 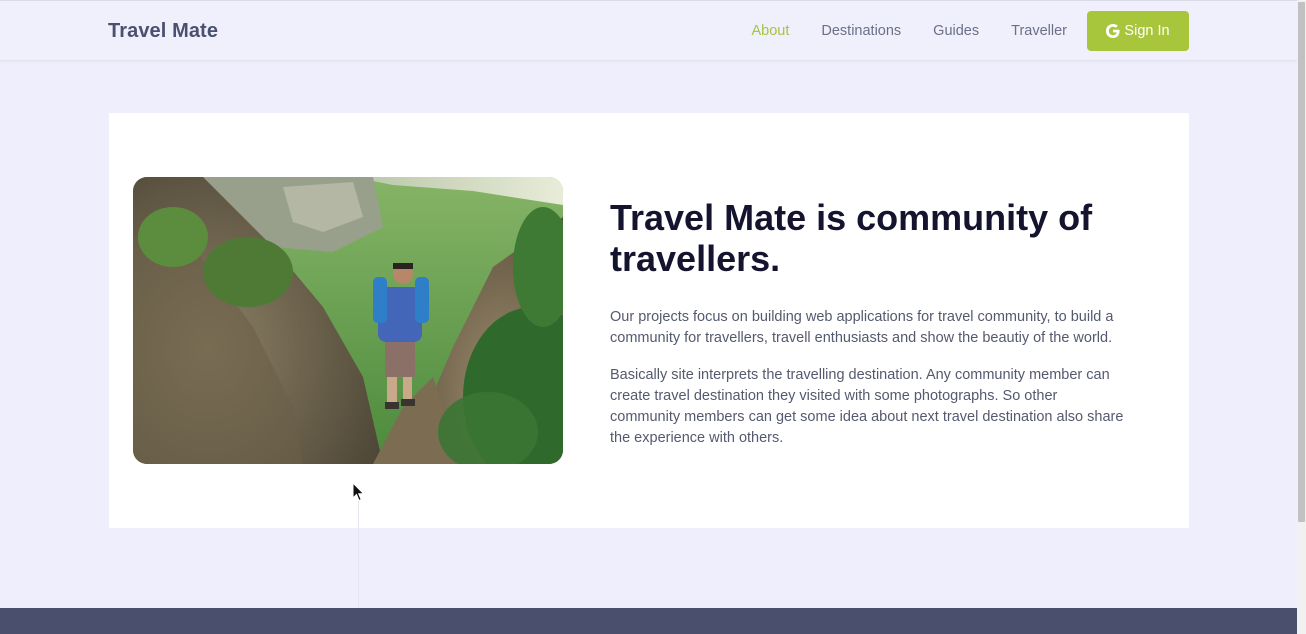 What do you see at coordinates (770, 31) in the screenshot?
I see `nav-link-about: About` at bounding box center [770, 31].